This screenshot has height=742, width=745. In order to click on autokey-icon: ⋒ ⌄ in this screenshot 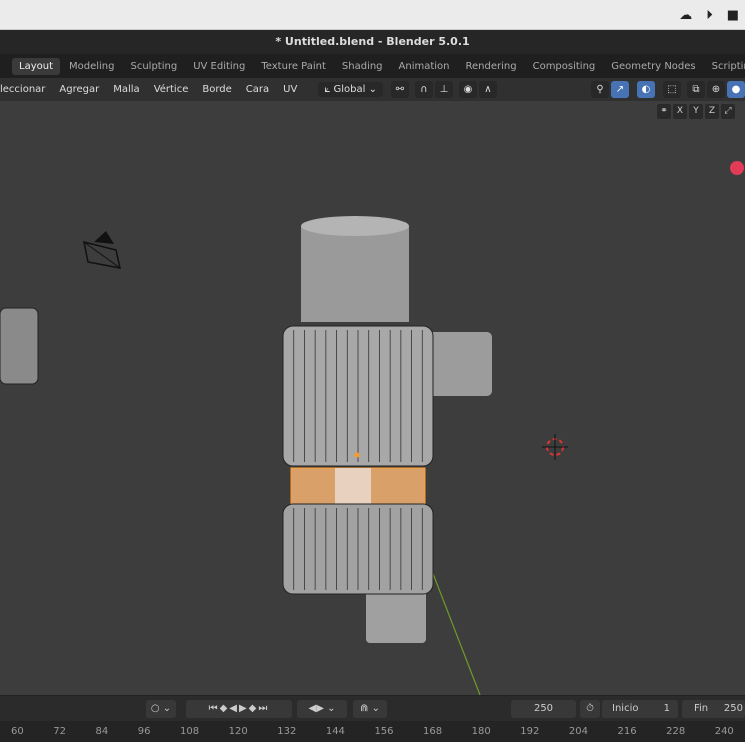, I will do `click(370, 709)`.